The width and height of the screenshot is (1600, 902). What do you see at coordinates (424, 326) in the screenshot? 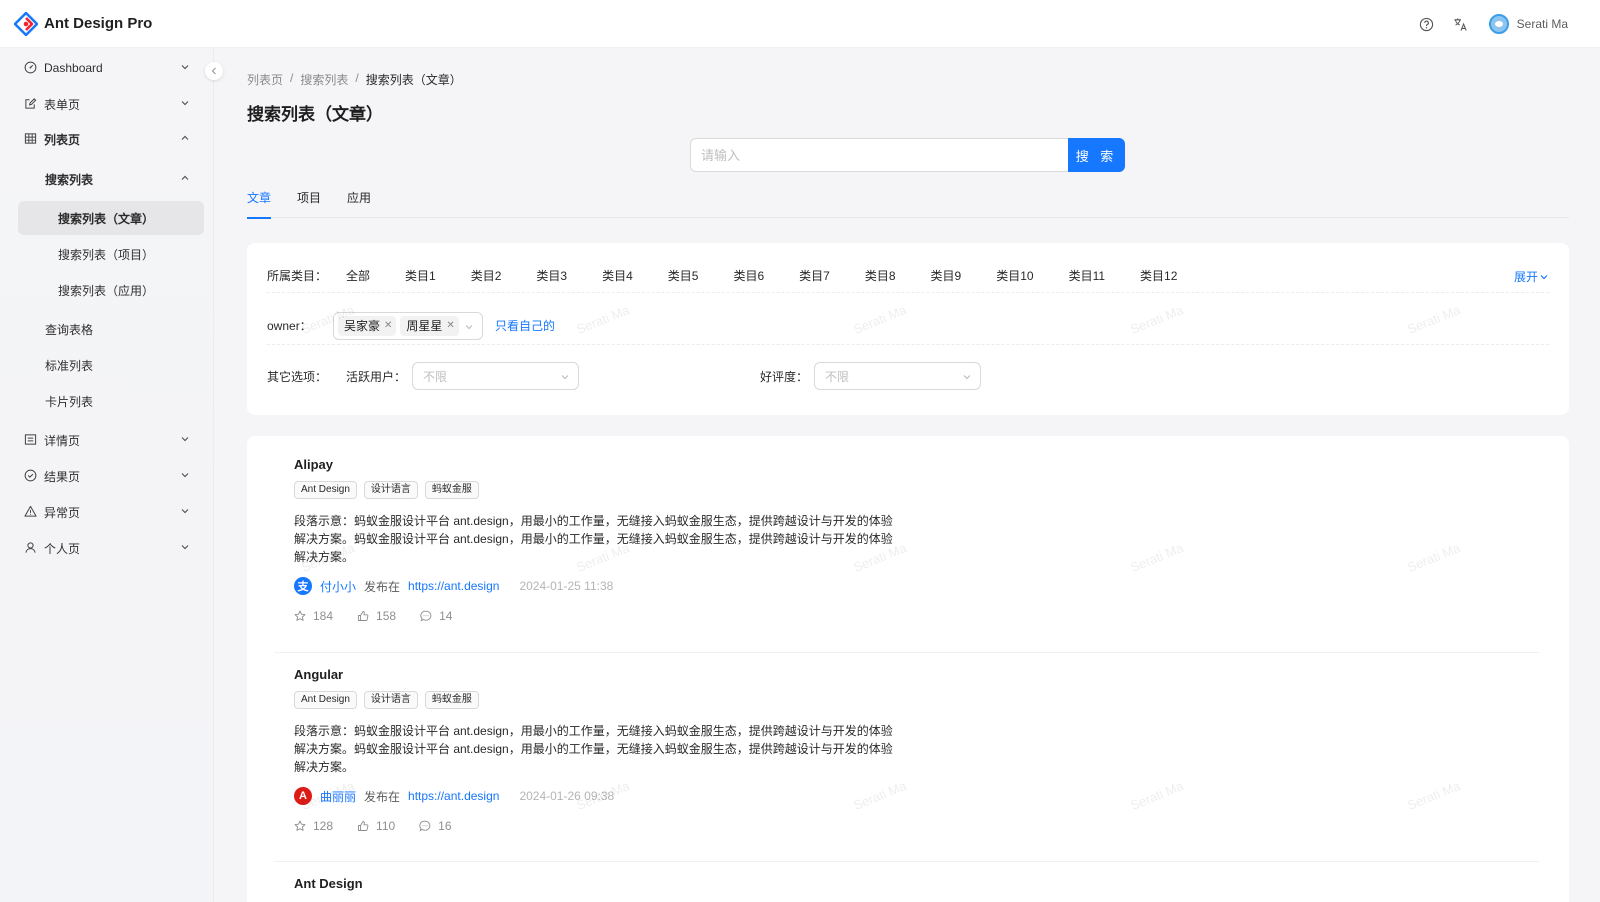
I see `owner-tag-label: 周星星` at bounding box center [424, 326].